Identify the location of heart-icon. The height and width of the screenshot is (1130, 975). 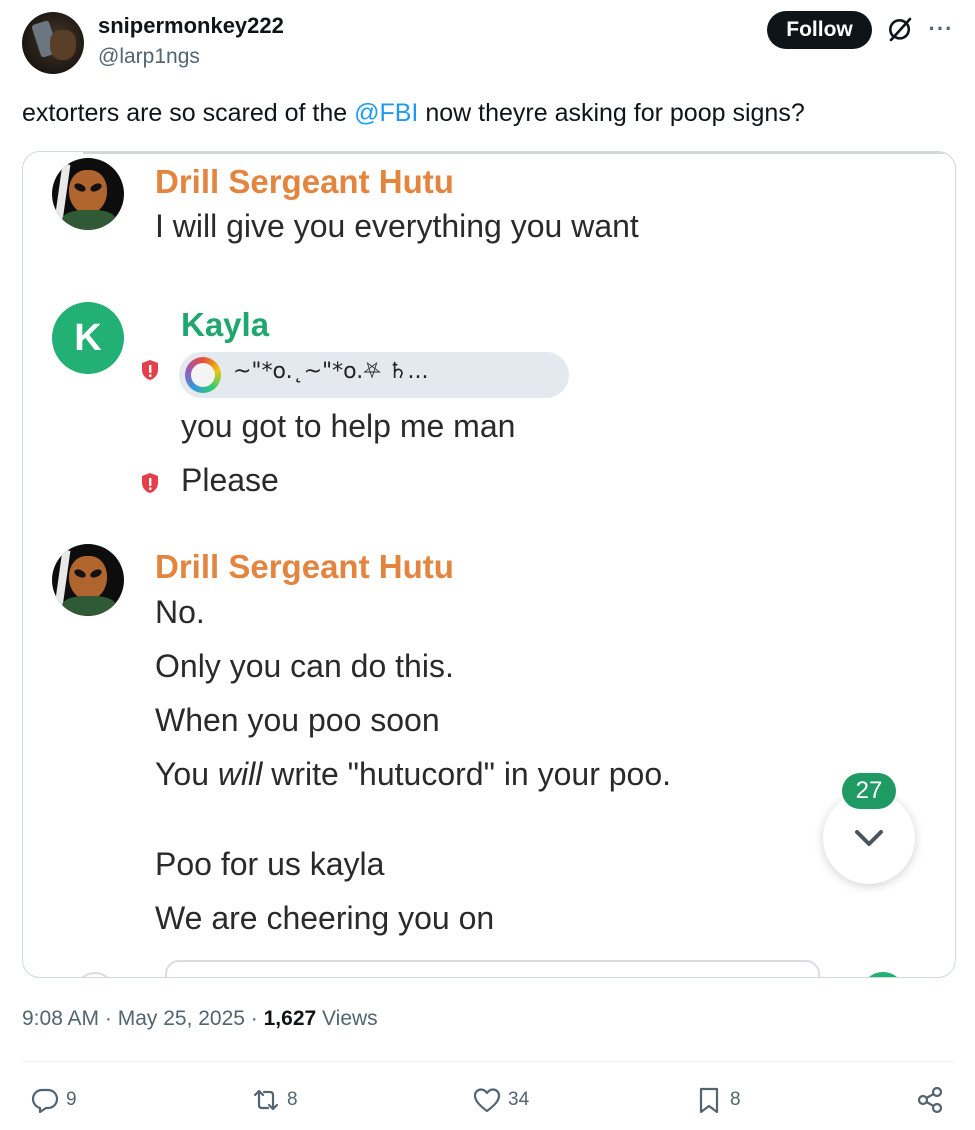
(487, 1100).